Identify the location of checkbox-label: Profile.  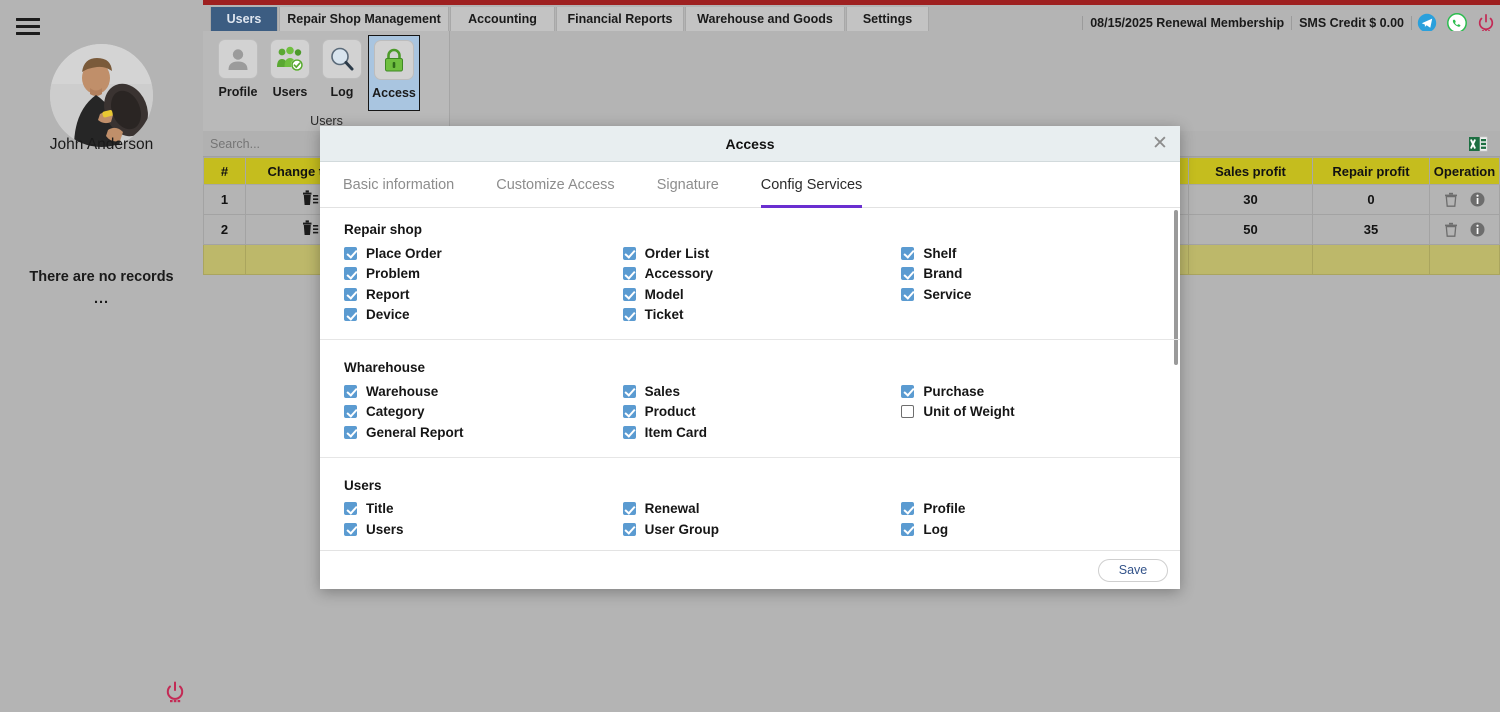
(944, 509).